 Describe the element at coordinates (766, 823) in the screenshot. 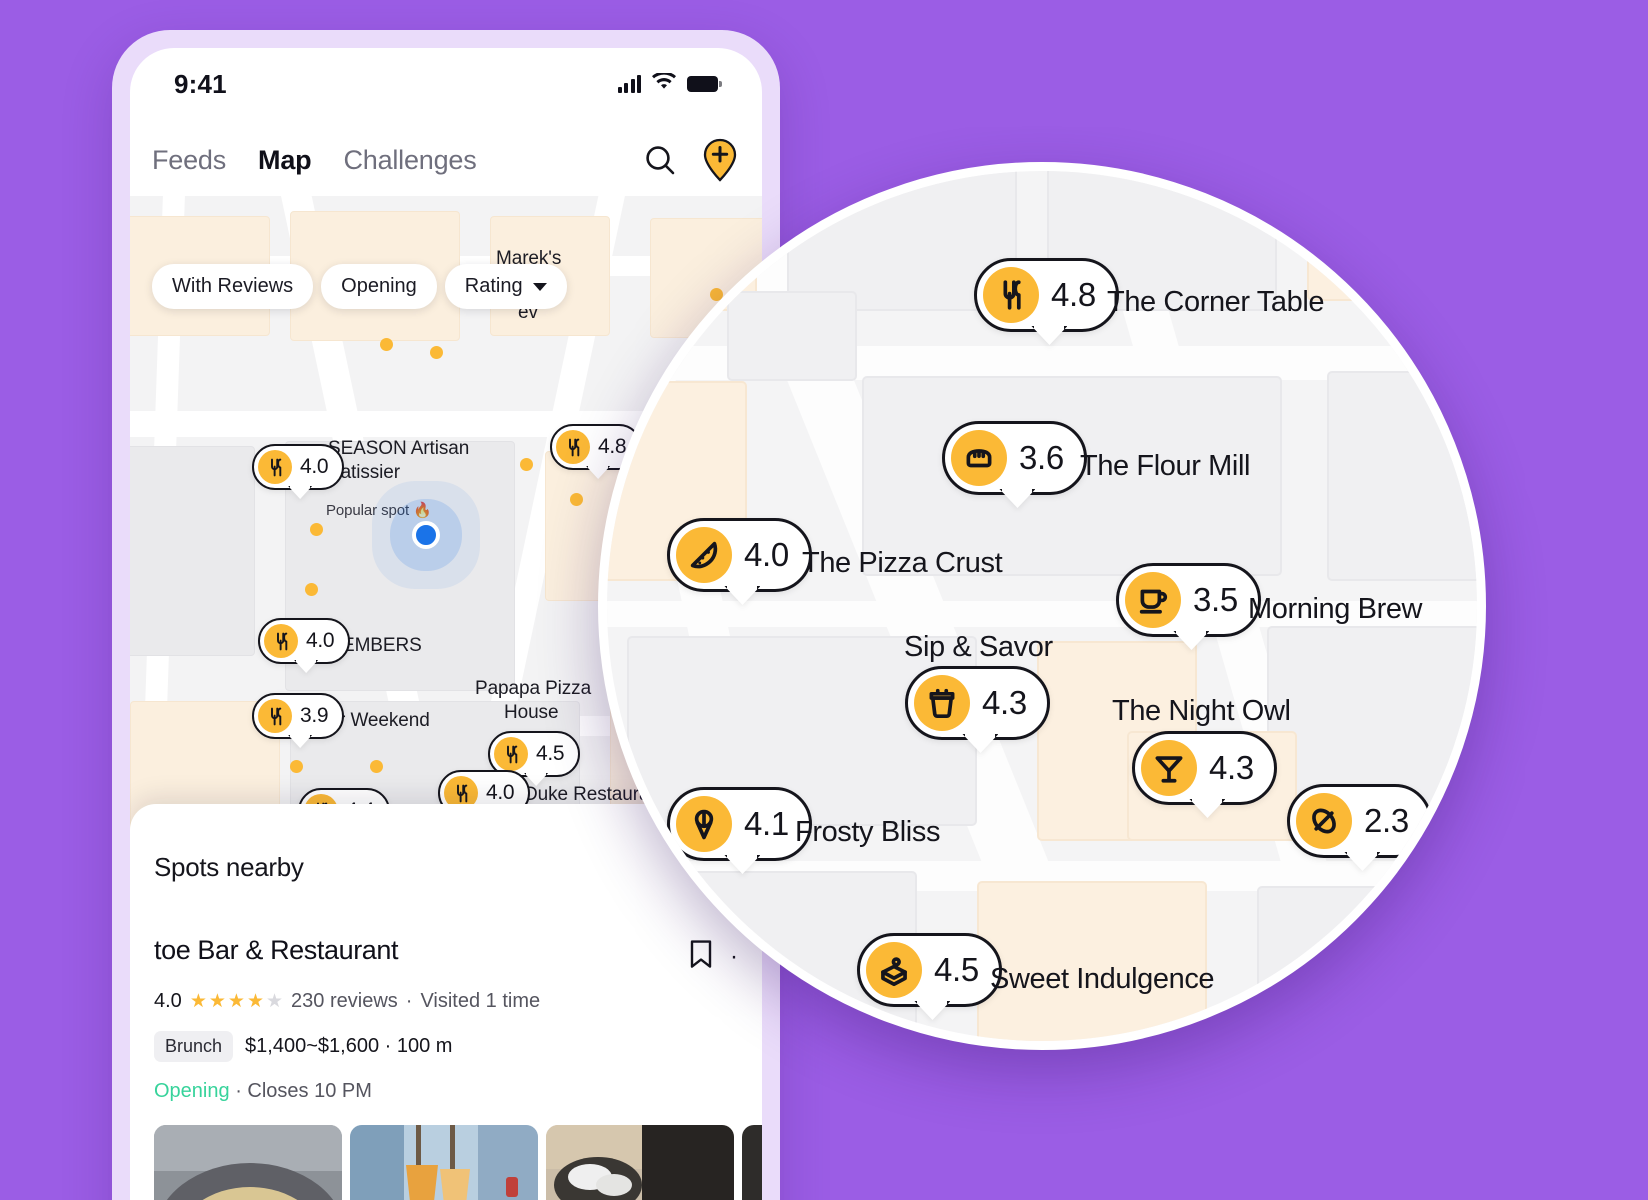

I see `pin-rating-value: 4.1` at that location.